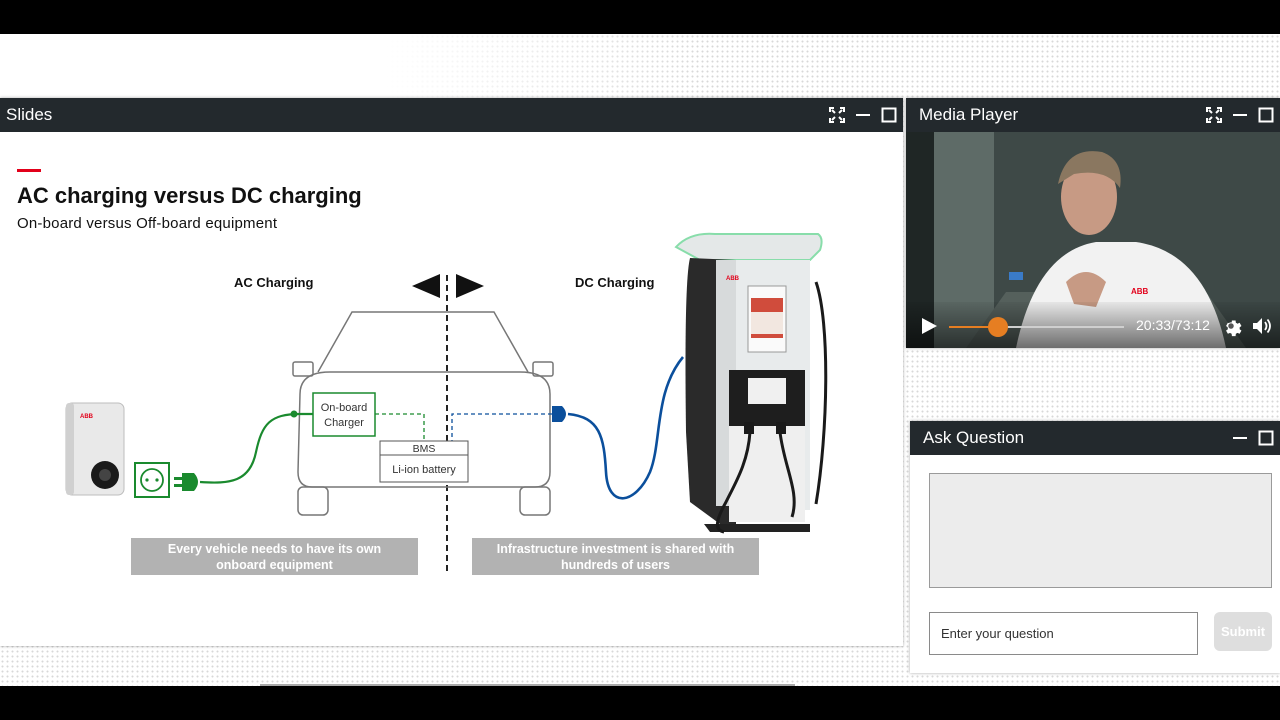 Image resolution: width=1280 pixels, height=720 pixels. Describe the element at coordinates (152, 480) in the screenshot. I see `socket-icon` at that location.